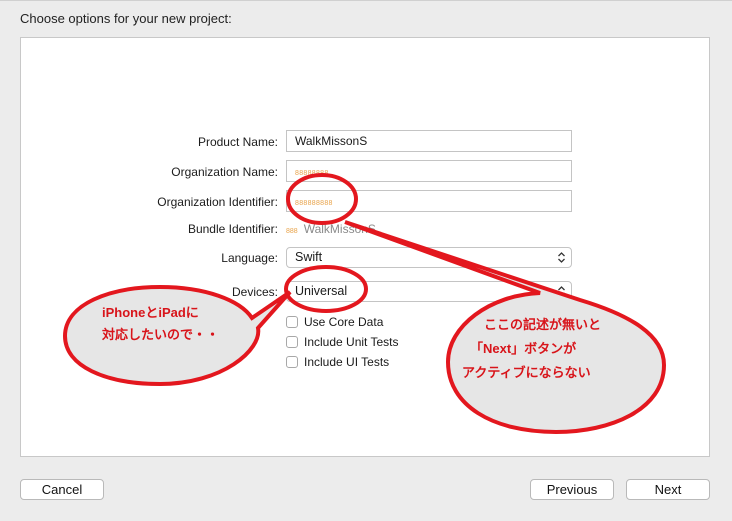 The height and width of the screenshot is (521, 732). I want to click on checkbox-label: Use Core Data, so click(344, 322).